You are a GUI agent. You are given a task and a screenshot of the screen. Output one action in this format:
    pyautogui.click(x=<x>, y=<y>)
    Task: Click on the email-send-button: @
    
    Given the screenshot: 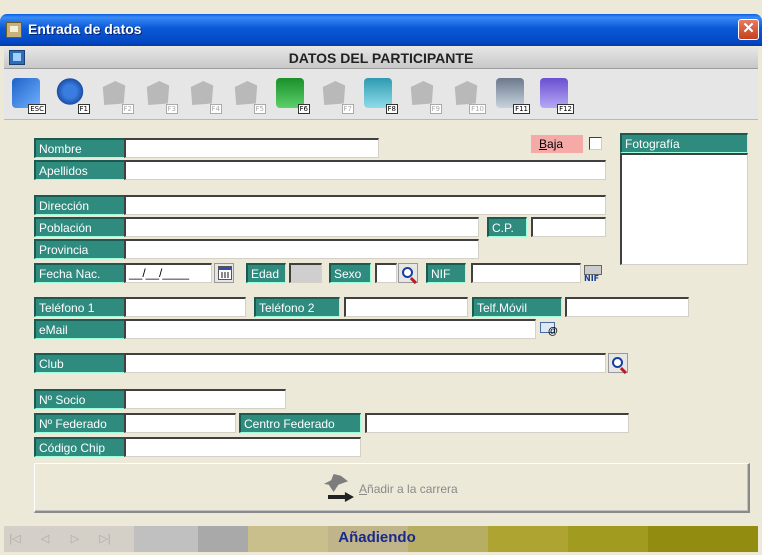 What is the action you would take?
    pyautogui.click(x=548, y=329)
    